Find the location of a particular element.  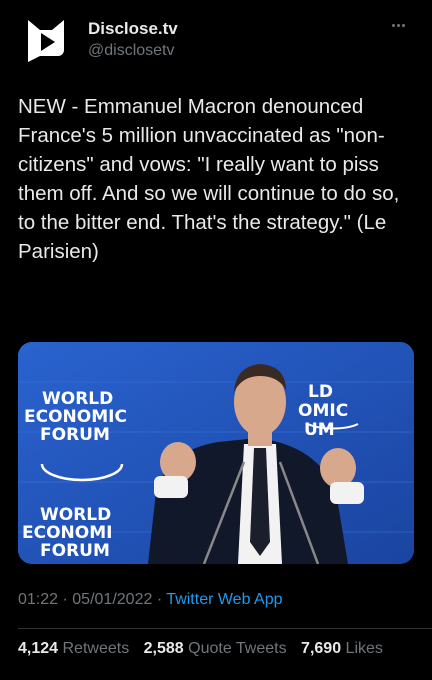

likes-label: Likes is located at coordinates (364, 648).